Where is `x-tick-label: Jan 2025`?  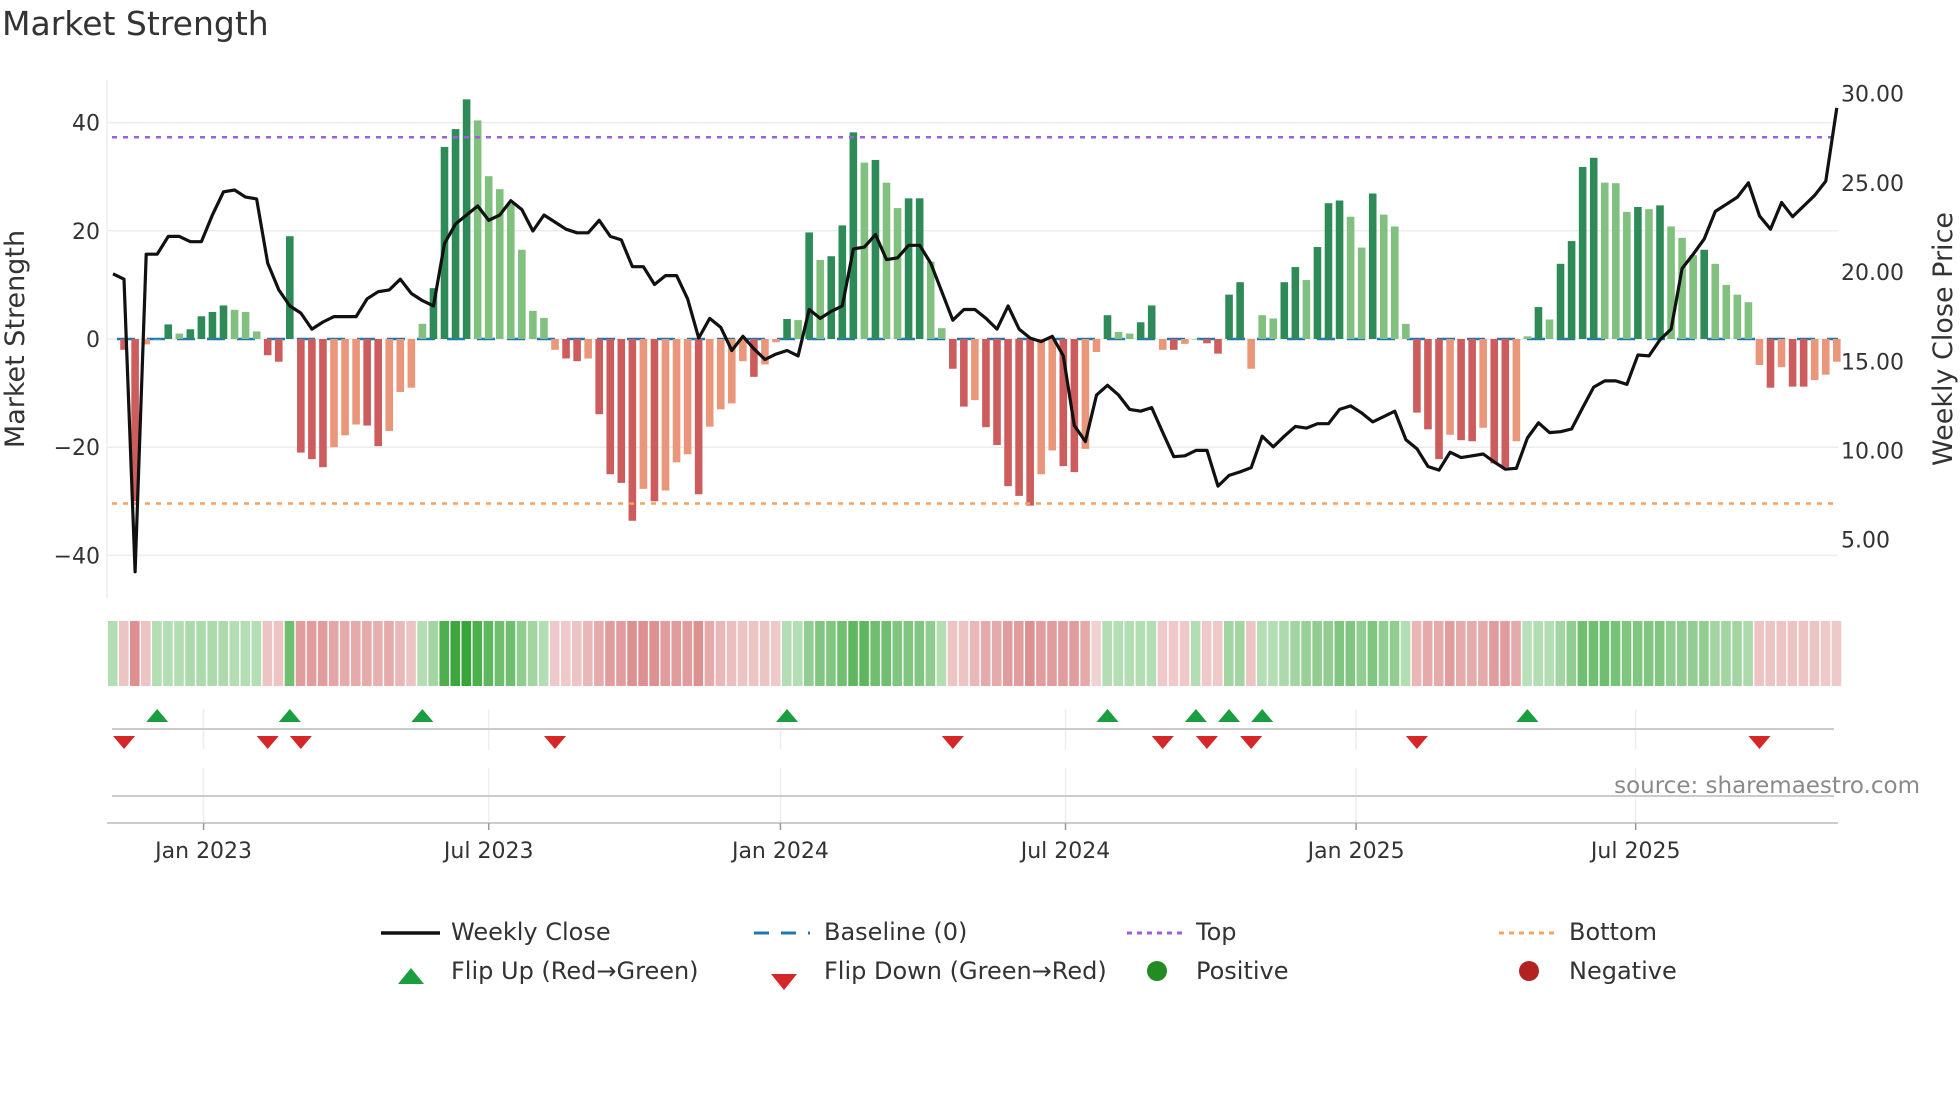
x-tick-label: Jan 2025 is located at coordinates (1355, 851).